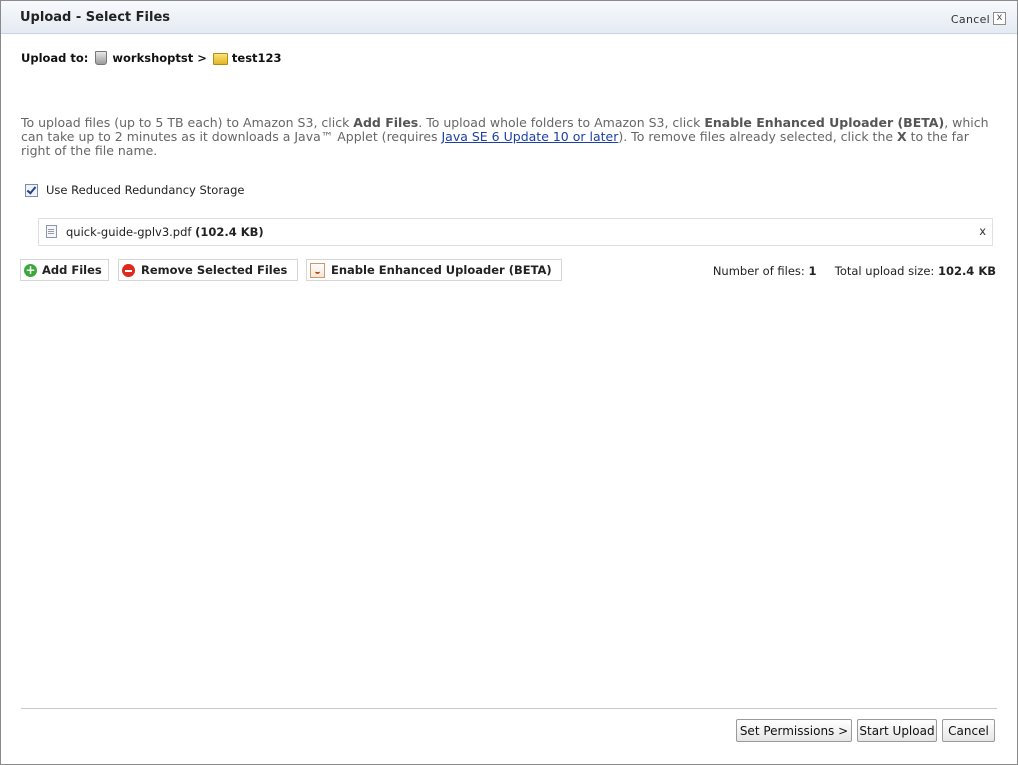 Image resolution: width=1018 pixels, height=765 pixels. I want to click on cancel-button: Cancel, so click(968, 730).